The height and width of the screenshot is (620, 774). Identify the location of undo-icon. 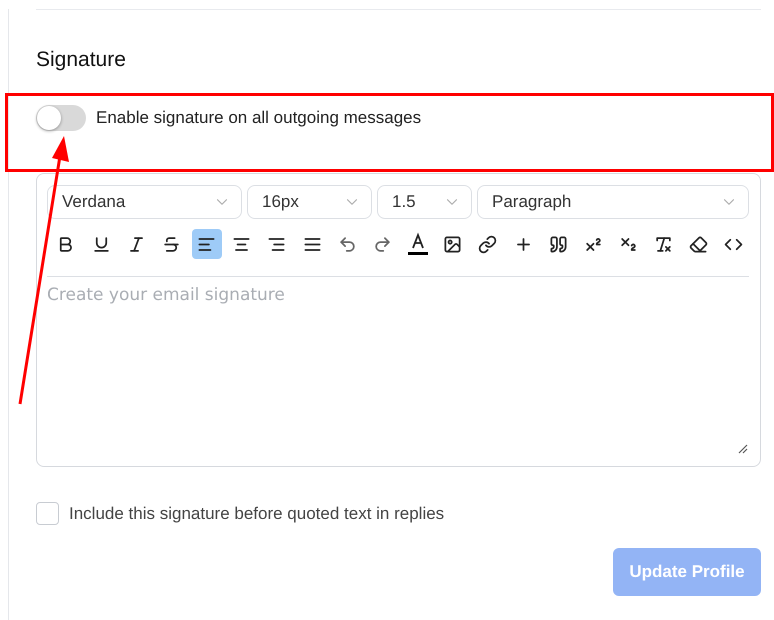
(347, 244).